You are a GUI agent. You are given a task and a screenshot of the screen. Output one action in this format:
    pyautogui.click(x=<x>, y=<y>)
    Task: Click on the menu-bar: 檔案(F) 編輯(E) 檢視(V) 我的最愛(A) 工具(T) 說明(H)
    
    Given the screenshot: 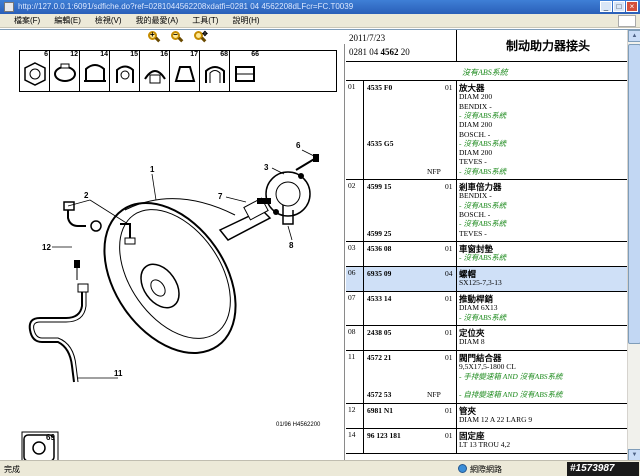 What is the action you would take?
    pyautogui.click(x=320, y=21)
    